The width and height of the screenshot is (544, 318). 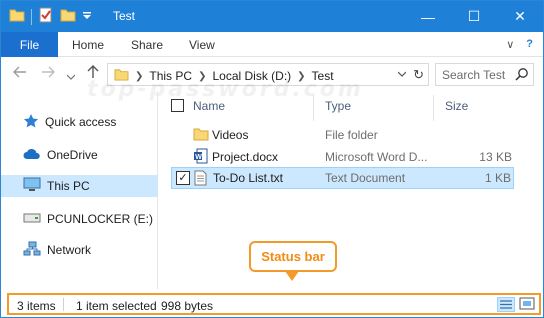 I want to click on minimize-button: —, so click(x=428, y=16).